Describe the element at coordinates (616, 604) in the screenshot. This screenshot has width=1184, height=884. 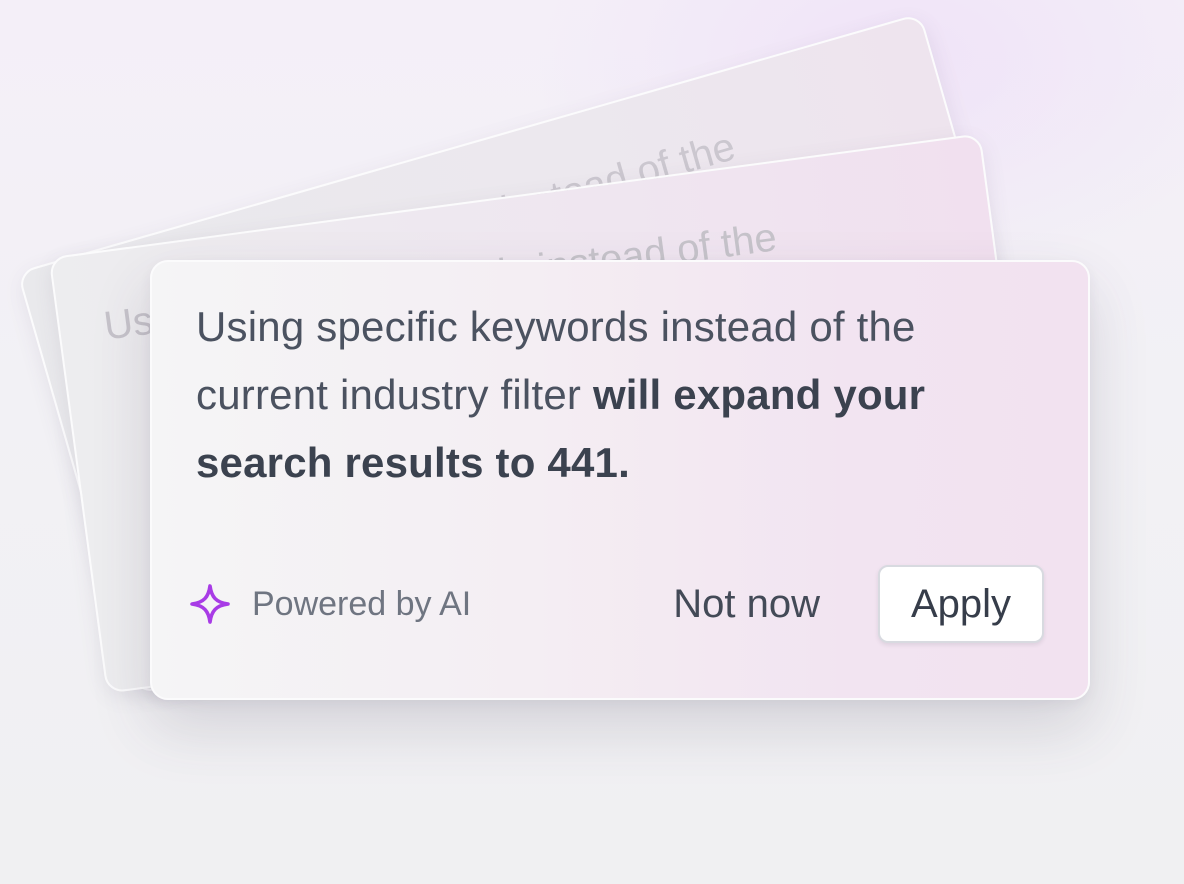
I see `card-footer: Powered by AI Not now Apply` at that location.